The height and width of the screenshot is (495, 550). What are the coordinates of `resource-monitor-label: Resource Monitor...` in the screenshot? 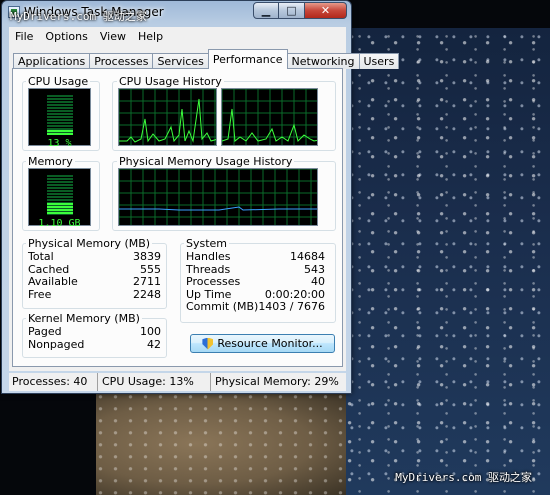 It's located at (270, 343).